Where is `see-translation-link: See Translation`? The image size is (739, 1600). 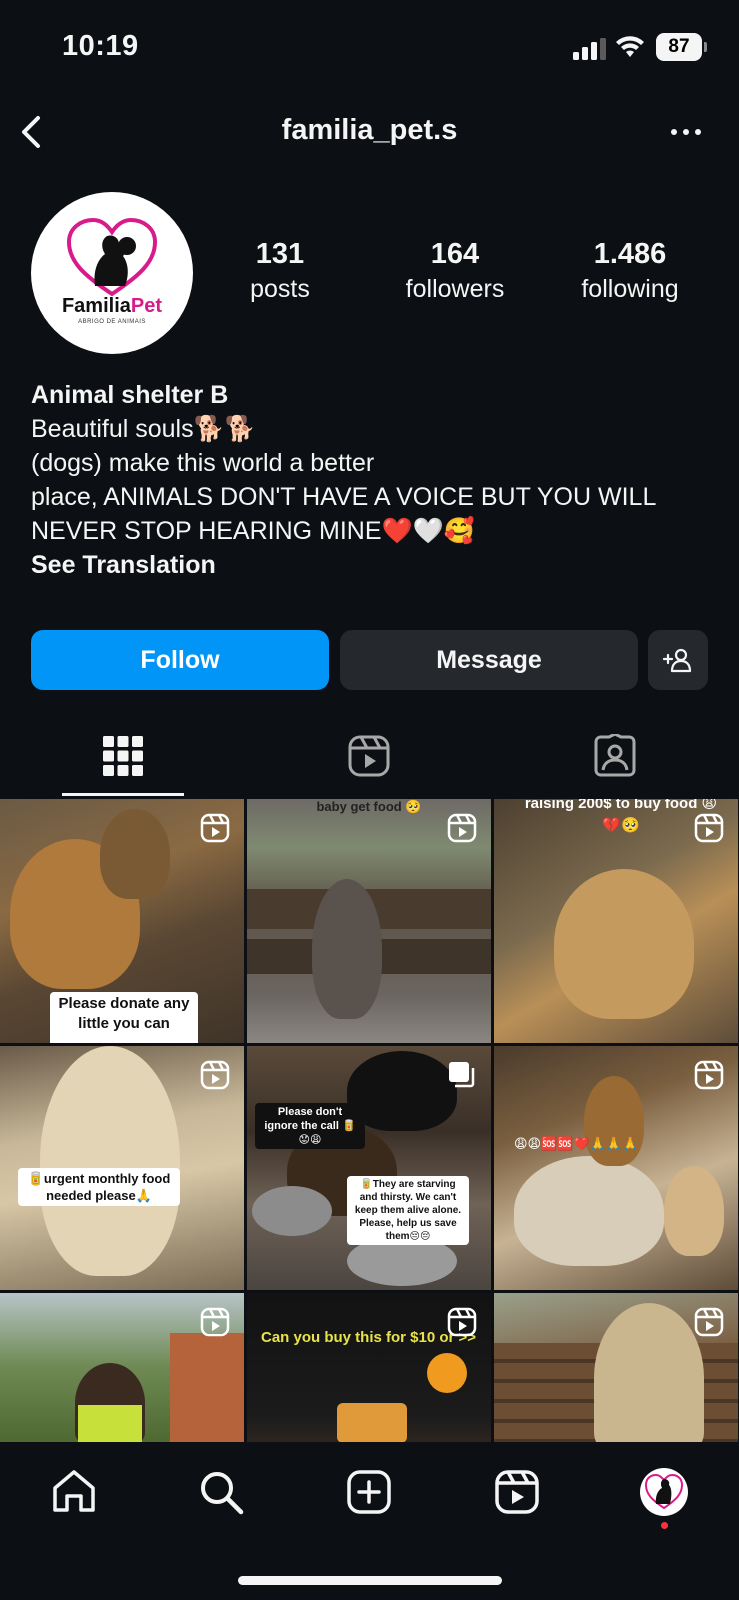 see-translation-link: See Translation is located at coordinates (371, 565).